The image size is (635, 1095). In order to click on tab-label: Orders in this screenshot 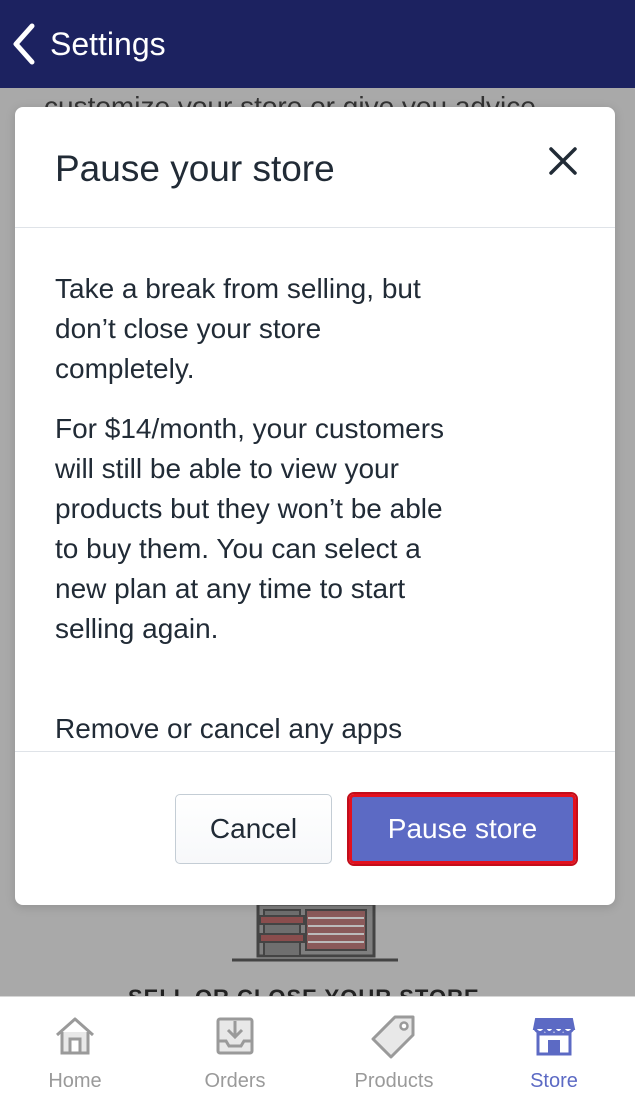, I will do `click(235, 1081)`.